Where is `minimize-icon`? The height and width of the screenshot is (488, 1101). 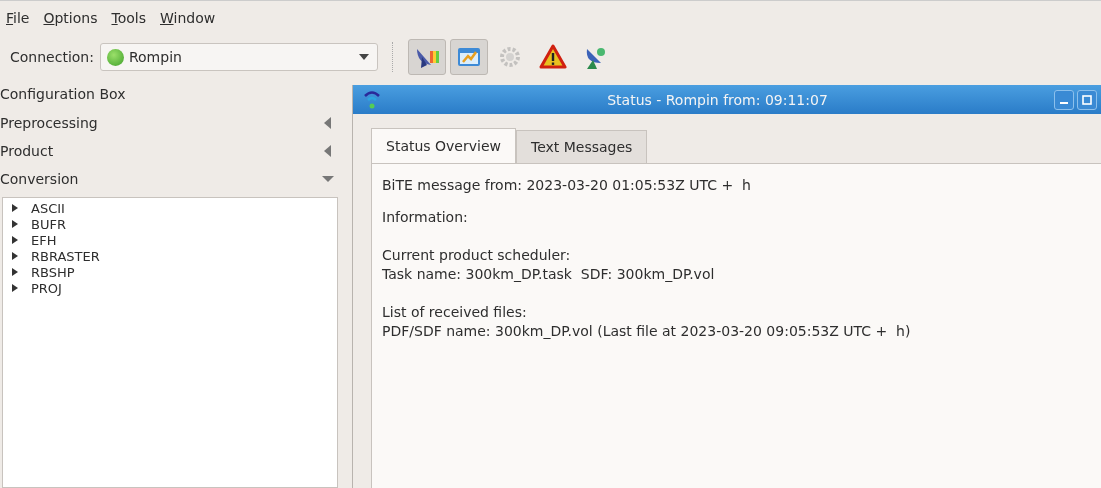
minimize-icon is located at coordinates (1064, 102).